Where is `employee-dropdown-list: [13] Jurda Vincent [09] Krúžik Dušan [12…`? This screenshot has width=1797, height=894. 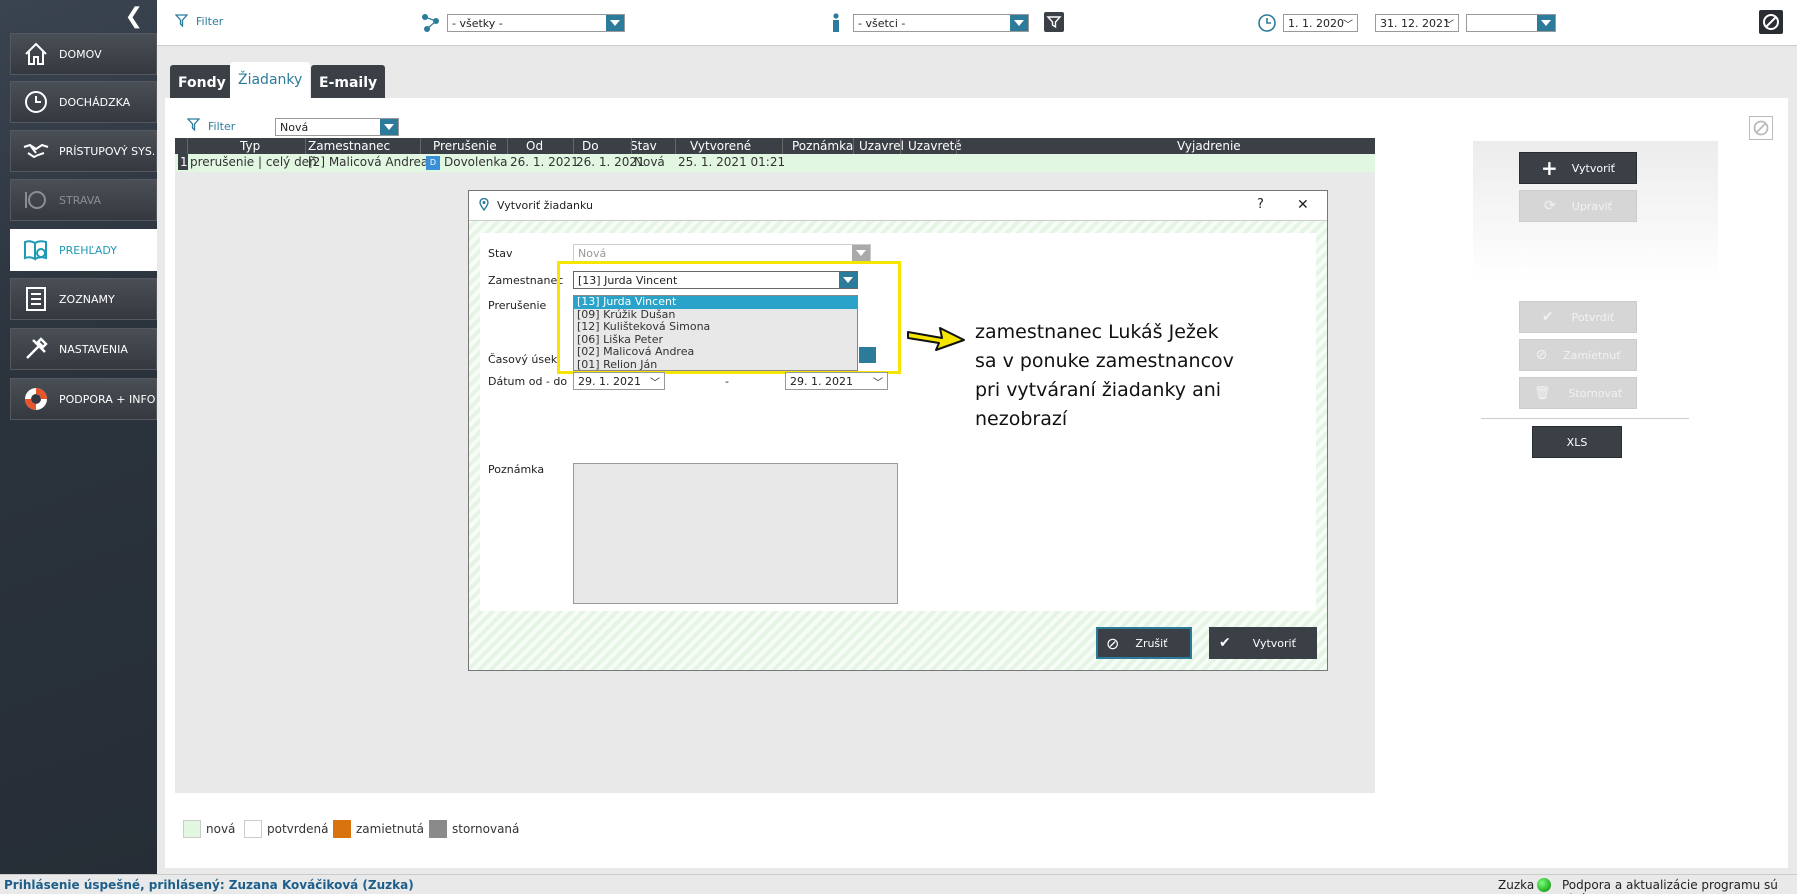 employee-dropdown-list: [13] Jurda Vincent [09] Krúžik Dušan [12… is located at coordinates (715, 333).